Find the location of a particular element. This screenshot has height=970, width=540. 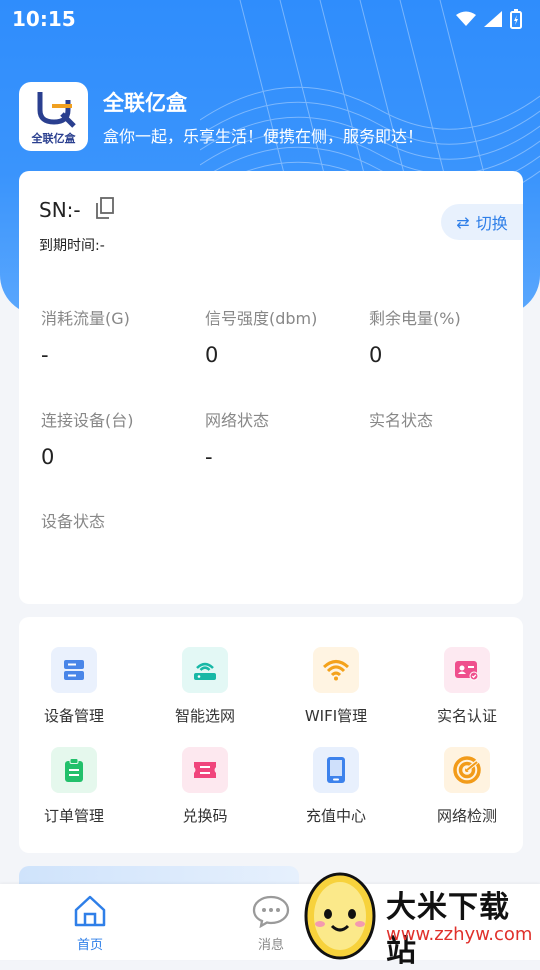

stat-label: 实名状态 is located at coordinates (401, 420).